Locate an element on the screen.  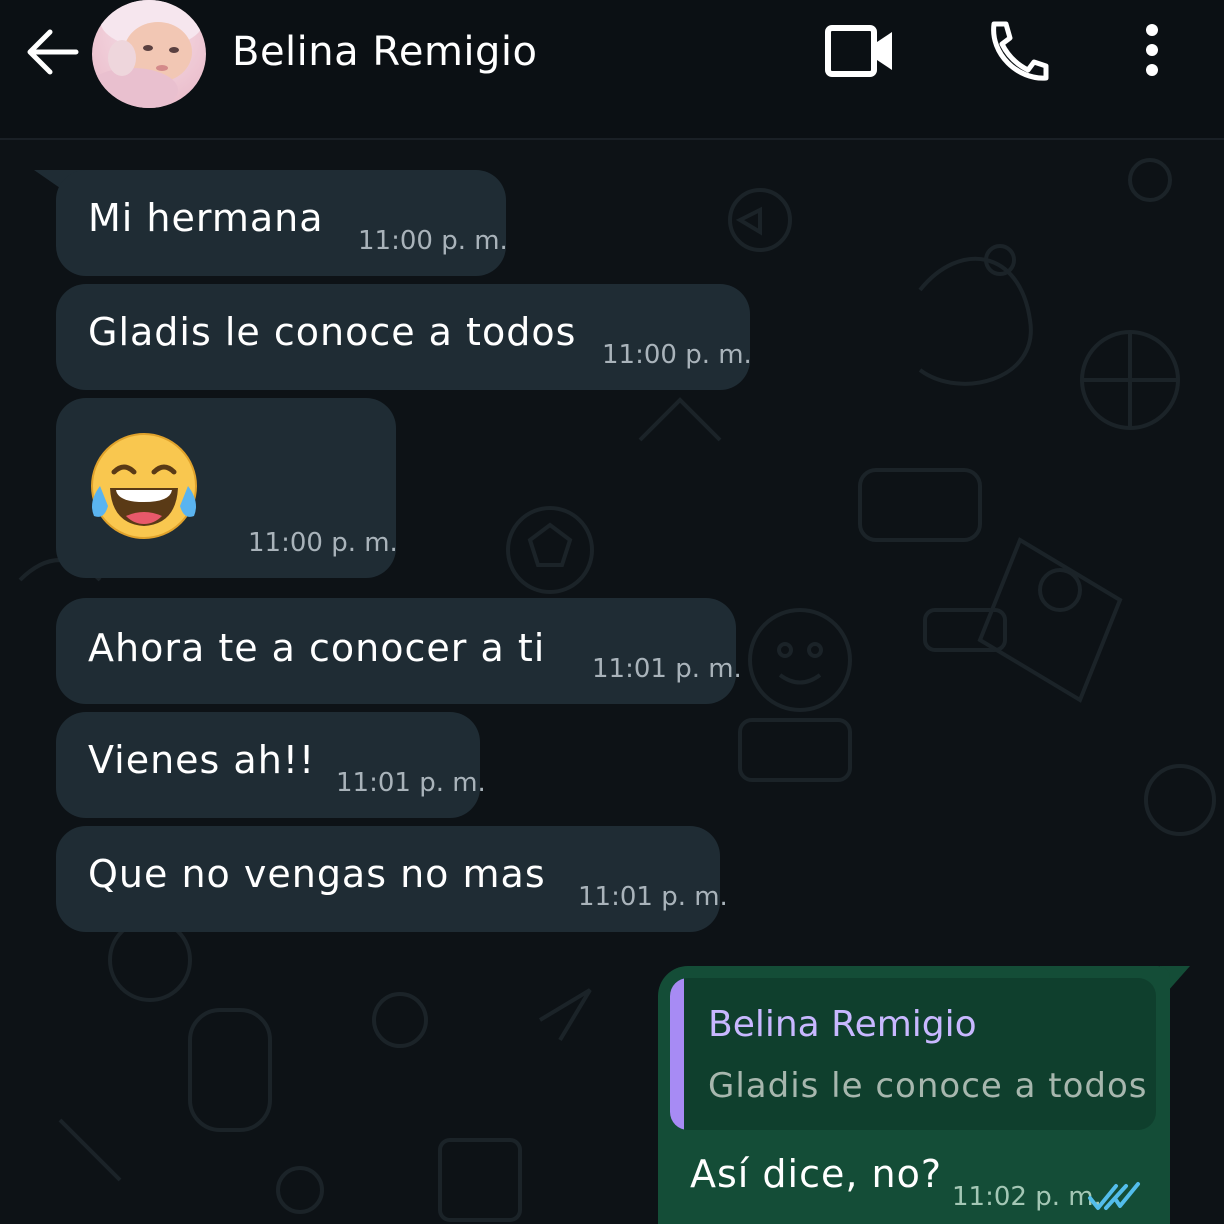
message-text: Gladis le conoce a todos is located at coordinates (332, 332).